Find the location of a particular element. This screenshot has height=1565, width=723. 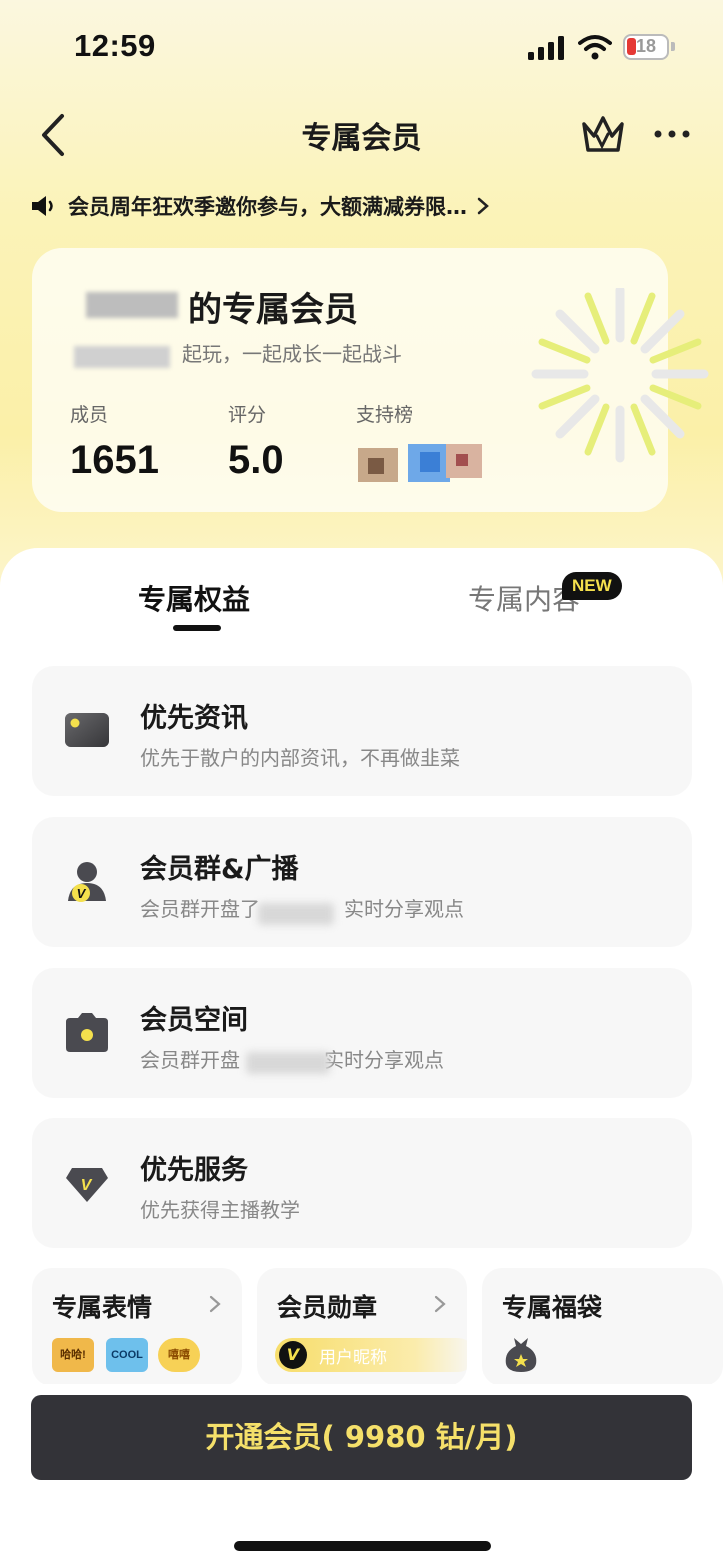

benefit-member-space: 会员空间 会员群开盘 实时分享观点 is located at coordinates (362, 1033).